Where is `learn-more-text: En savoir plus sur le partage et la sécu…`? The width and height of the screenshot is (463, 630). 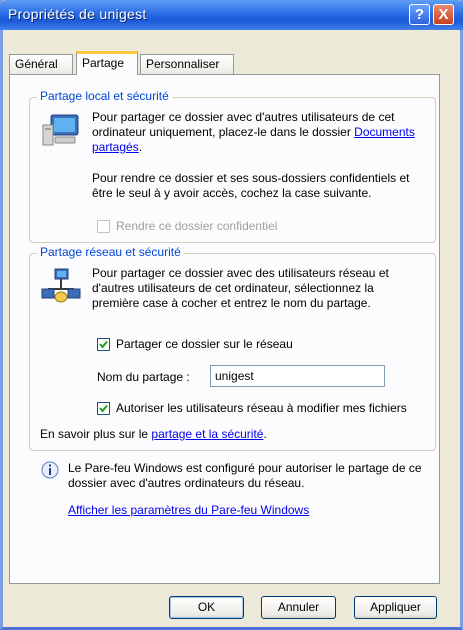 learn-more-text: En savoir plus sur le partage et la sécu… is located at coordinates (153, 434).